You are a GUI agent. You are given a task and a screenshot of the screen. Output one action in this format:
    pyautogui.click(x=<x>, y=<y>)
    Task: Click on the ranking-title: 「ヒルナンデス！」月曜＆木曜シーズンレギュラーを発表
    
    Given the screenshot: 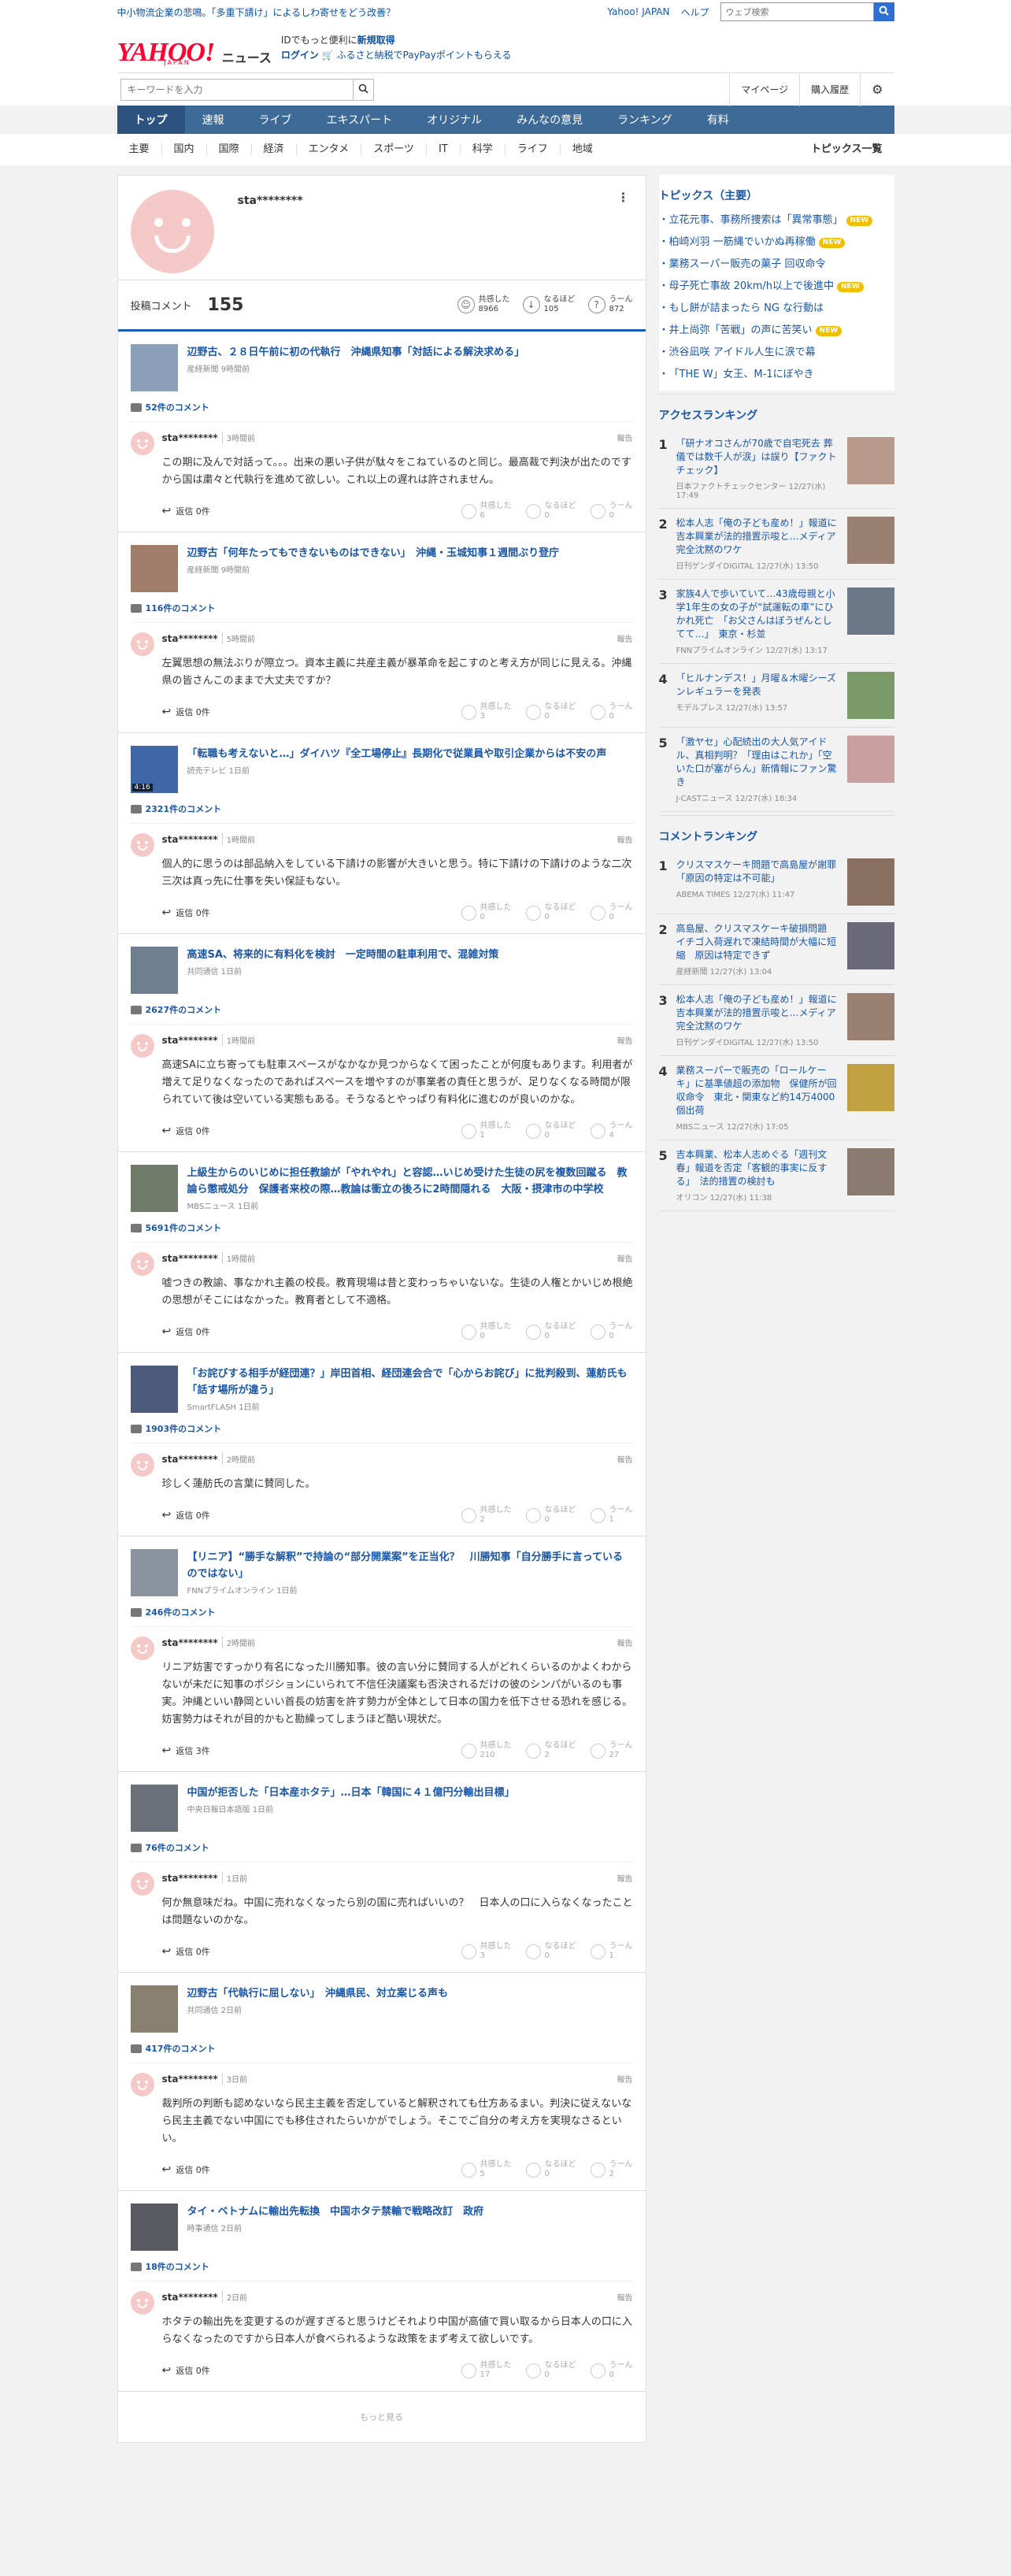 What is the action you would take?
    pyautogui.click(x=758, y=685)
    